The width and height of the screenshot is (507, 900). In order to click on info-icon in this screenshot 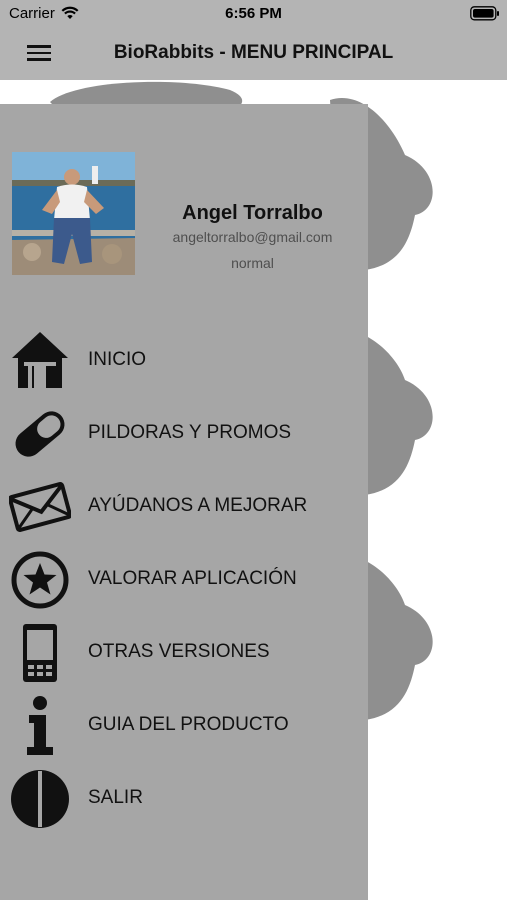, I will do `click(40, 725)`.